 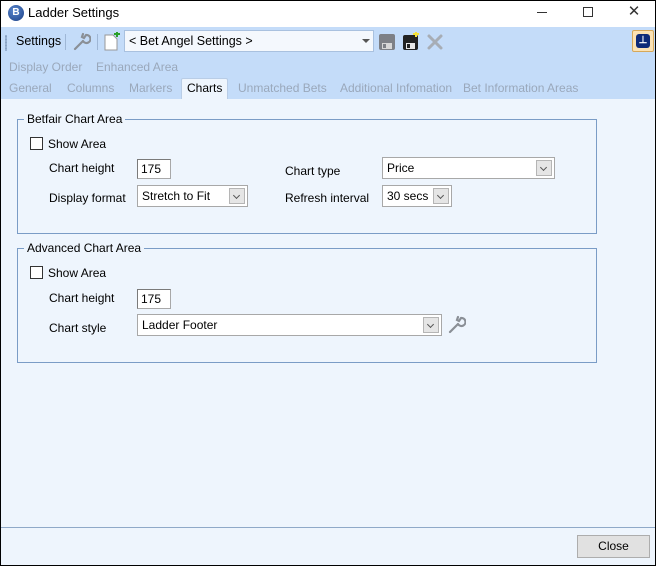 I want to click on betfair-show-area-checkbox, so click(x=36, y=143).